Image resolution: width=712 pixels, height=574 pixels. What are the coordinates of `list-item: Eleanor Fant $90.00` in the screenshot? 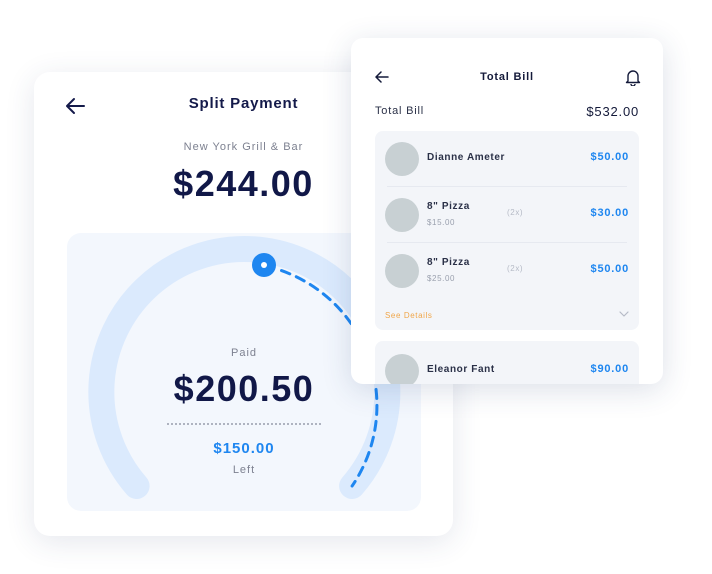 It's located at (507, 363).